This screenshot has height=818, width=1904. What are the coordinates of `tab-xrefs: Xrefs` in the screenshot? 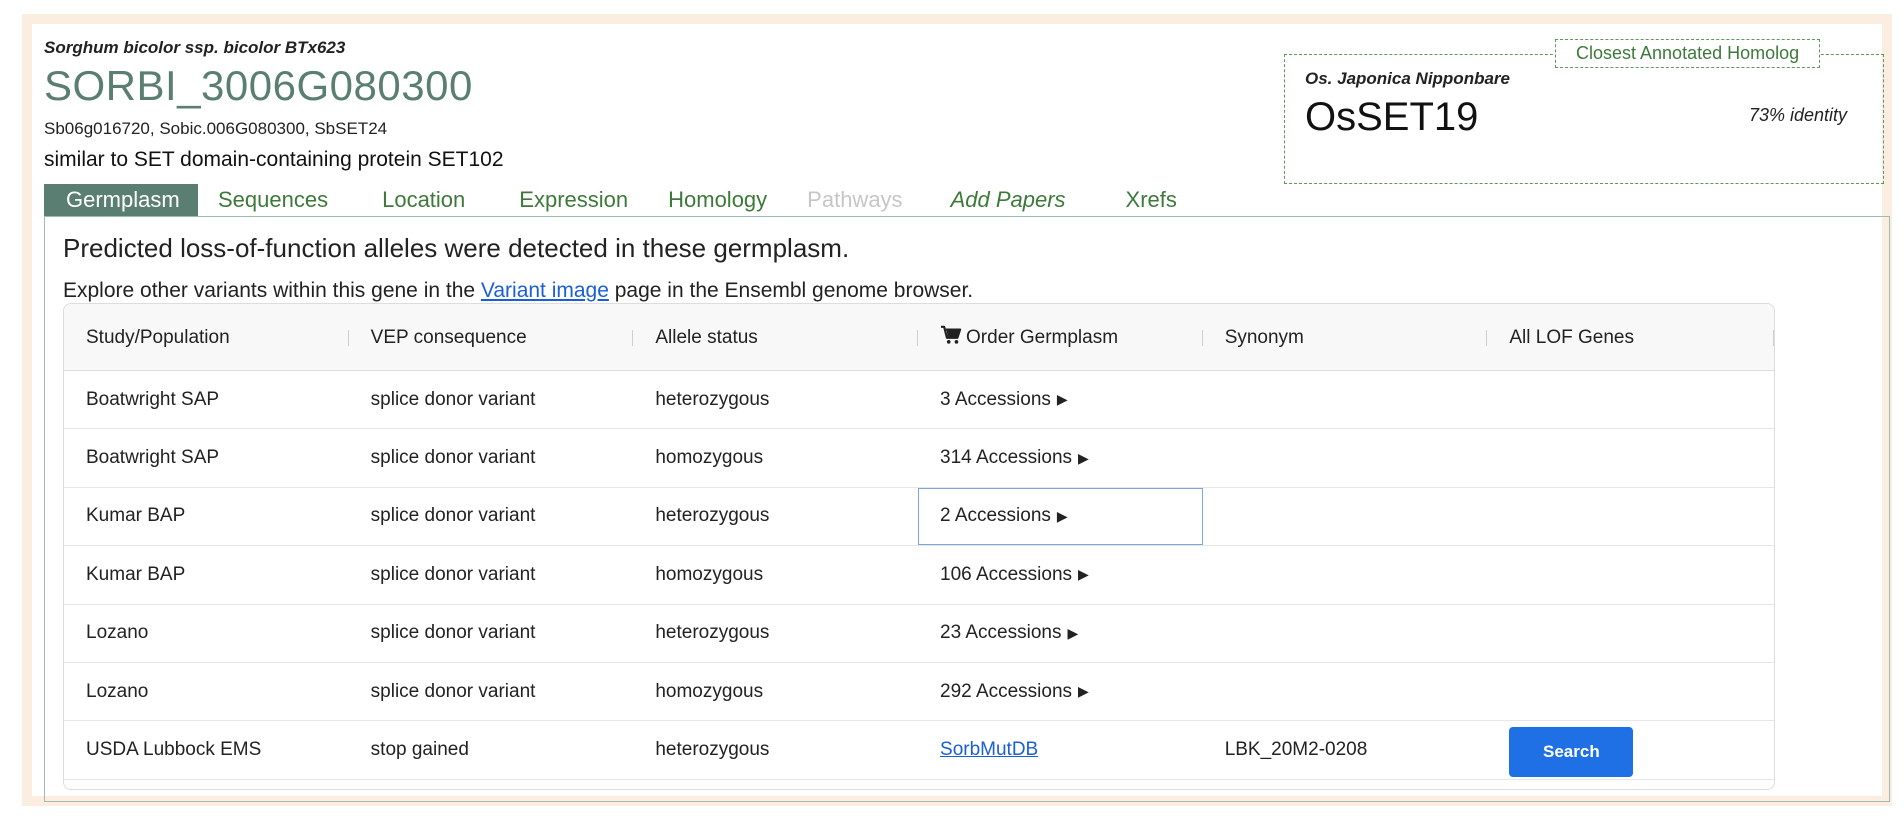 It's located at (1151, 200).